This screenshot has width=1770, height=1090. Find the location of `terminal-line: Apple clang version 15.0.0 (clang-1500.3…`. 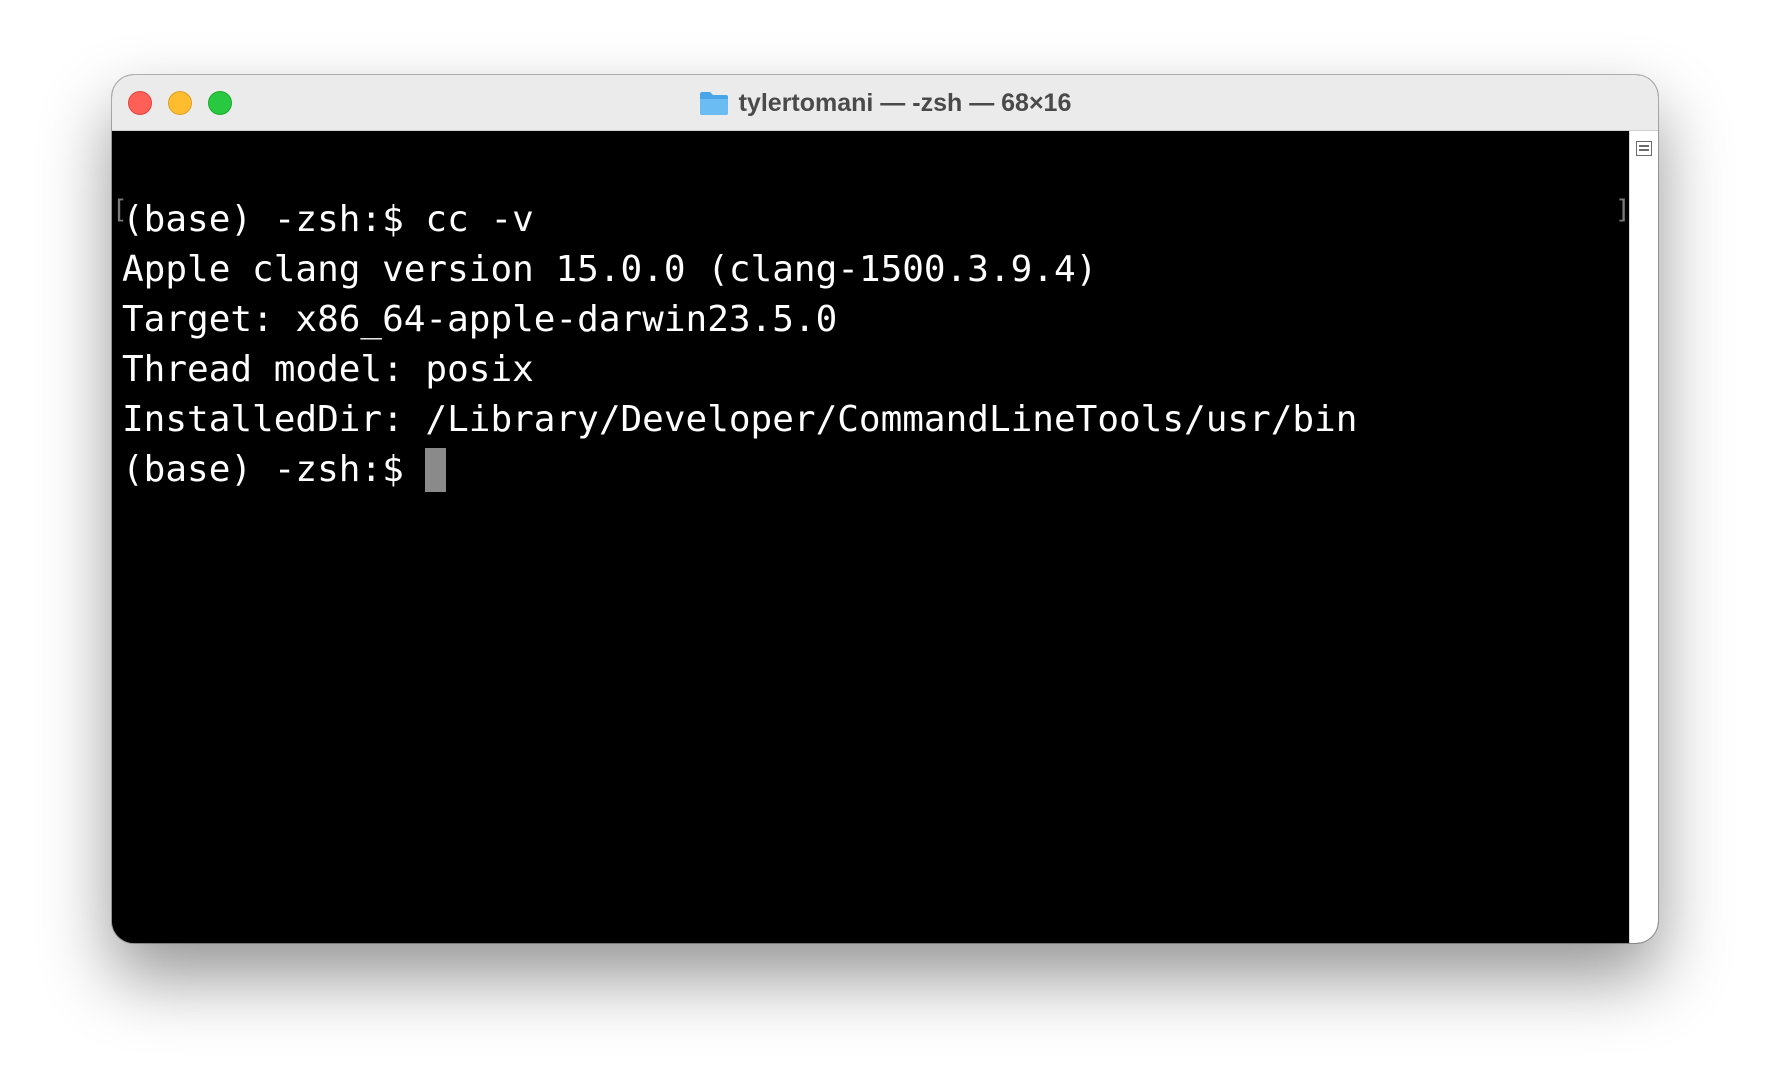

terminal-line: Apple clang version 15.0.0 (clang-1500.3… is located at coordinates (610, 269).